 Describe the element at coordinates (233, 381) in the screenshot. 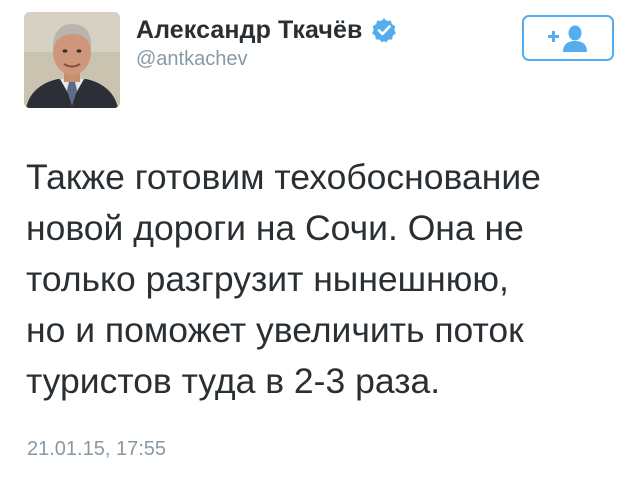

I see `tweet-text-line: туристов туда в 2-3 раза.` at that location.